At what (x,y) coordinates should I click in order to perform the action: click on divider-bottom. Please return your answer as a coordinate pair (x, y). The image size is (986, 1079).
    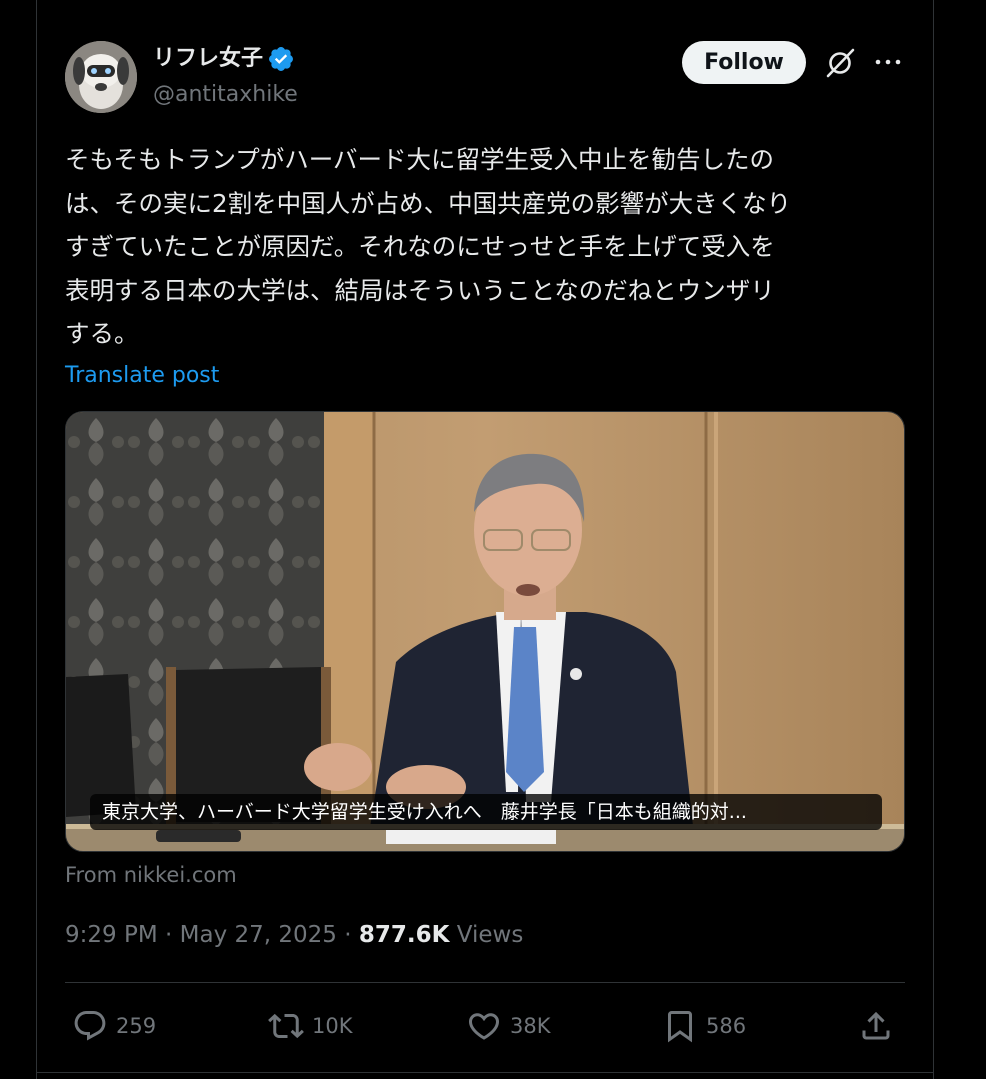
    Looking at the image, I should click on (485, 1072).